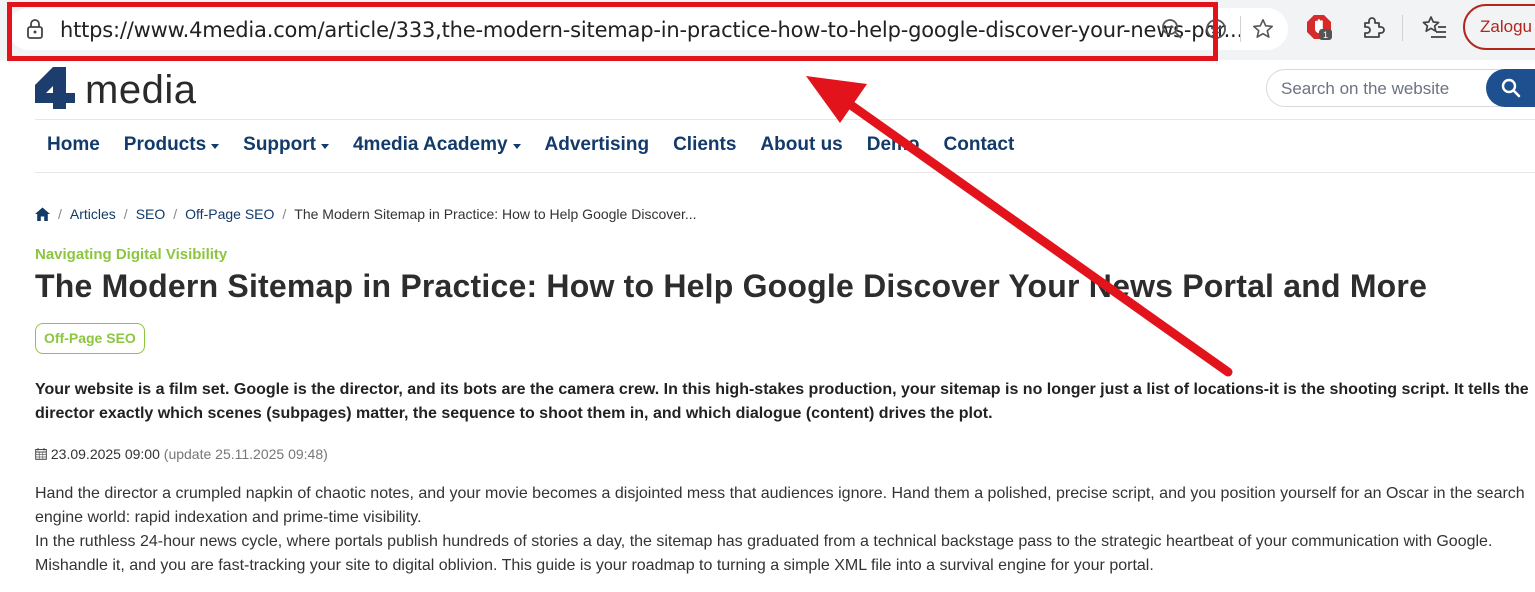 The width and height of the screenshot is (1535, 592). What do you see at coordinates (151, 214) in the screenshot?
I see `breadcrumb-seo: SEO` at bounding box center [151, 214].